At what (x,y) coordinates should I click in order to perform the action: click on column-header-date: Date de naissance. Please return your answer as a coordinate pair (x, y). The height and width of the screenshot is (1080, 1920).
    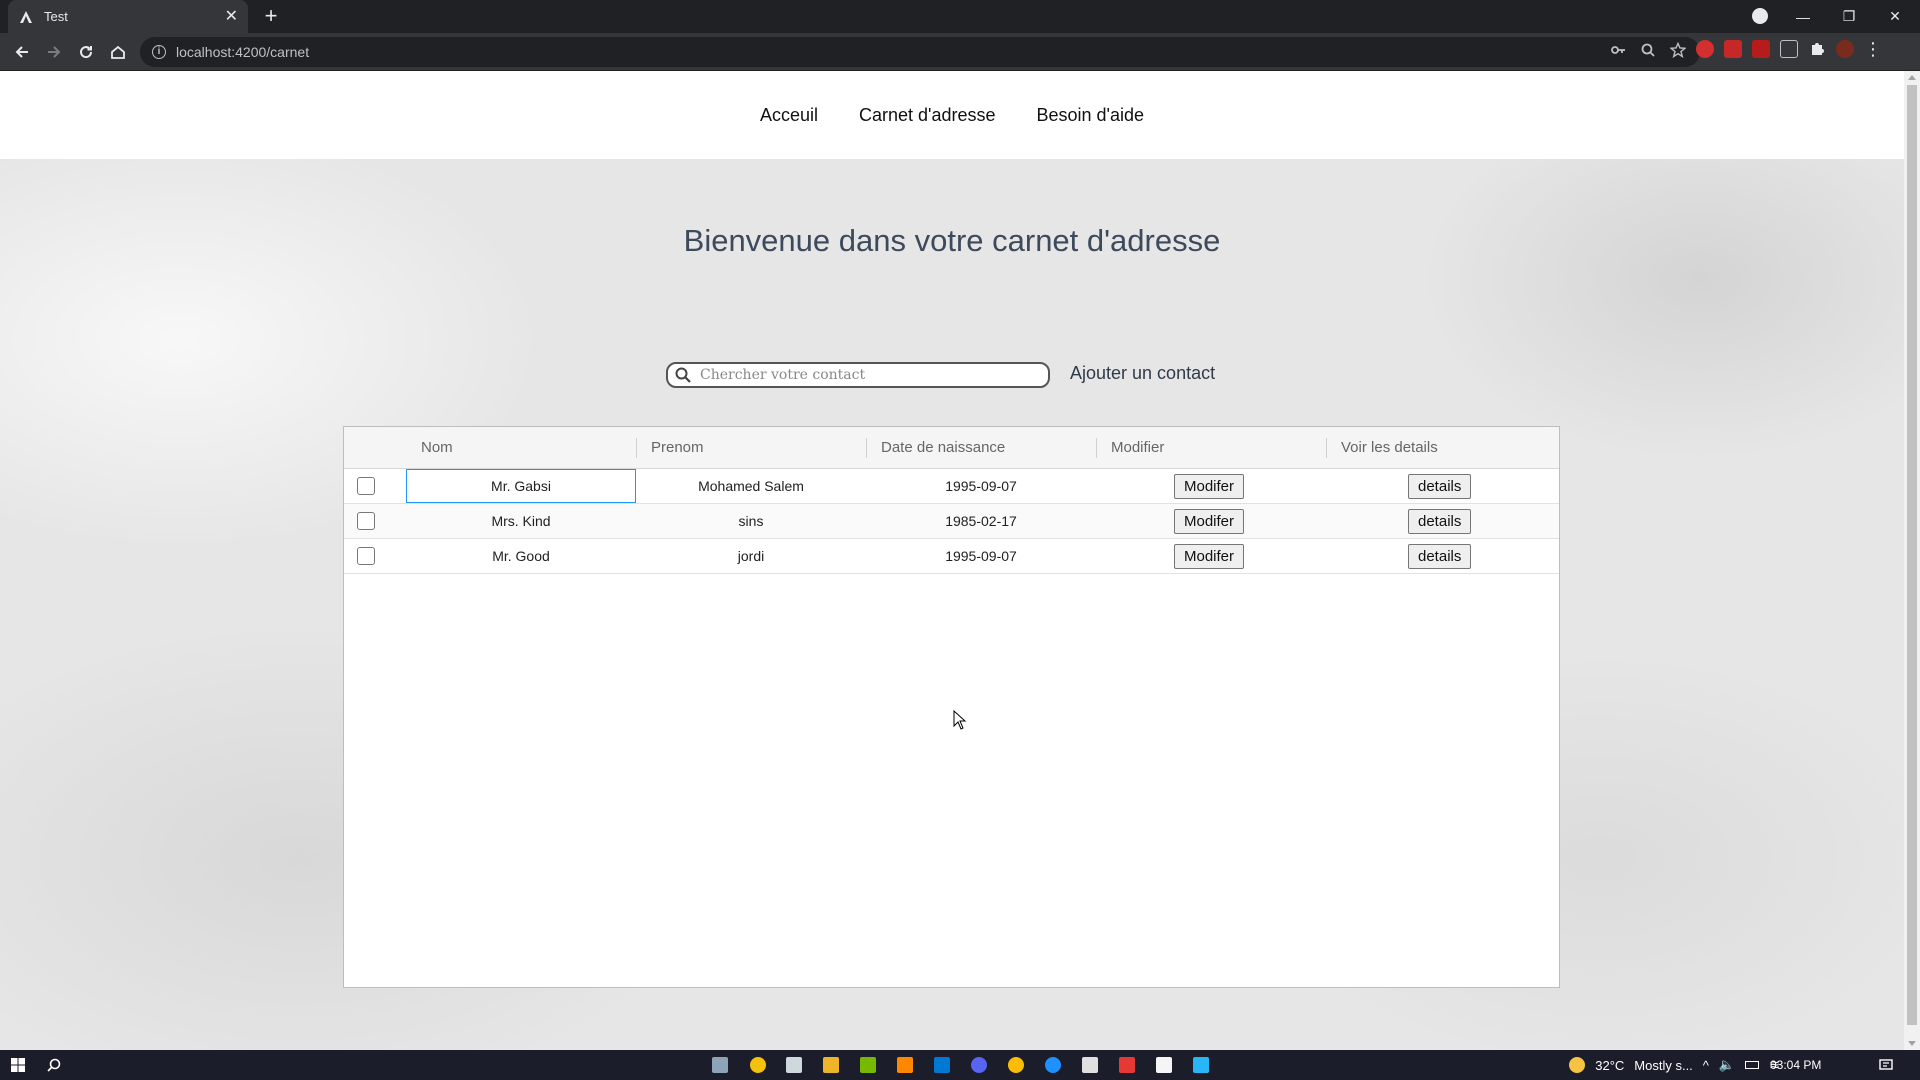
    Looking at the image, I should click on (981, 448).